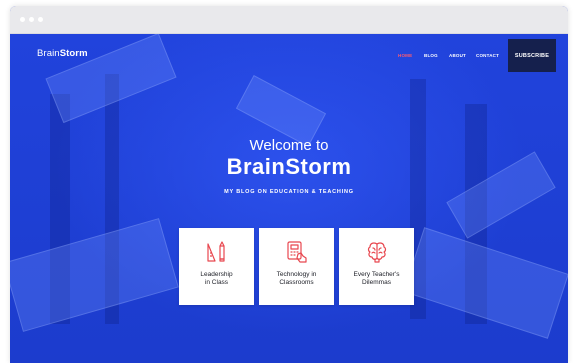  I want to click on window-maximize-dot, so click(40, 19).